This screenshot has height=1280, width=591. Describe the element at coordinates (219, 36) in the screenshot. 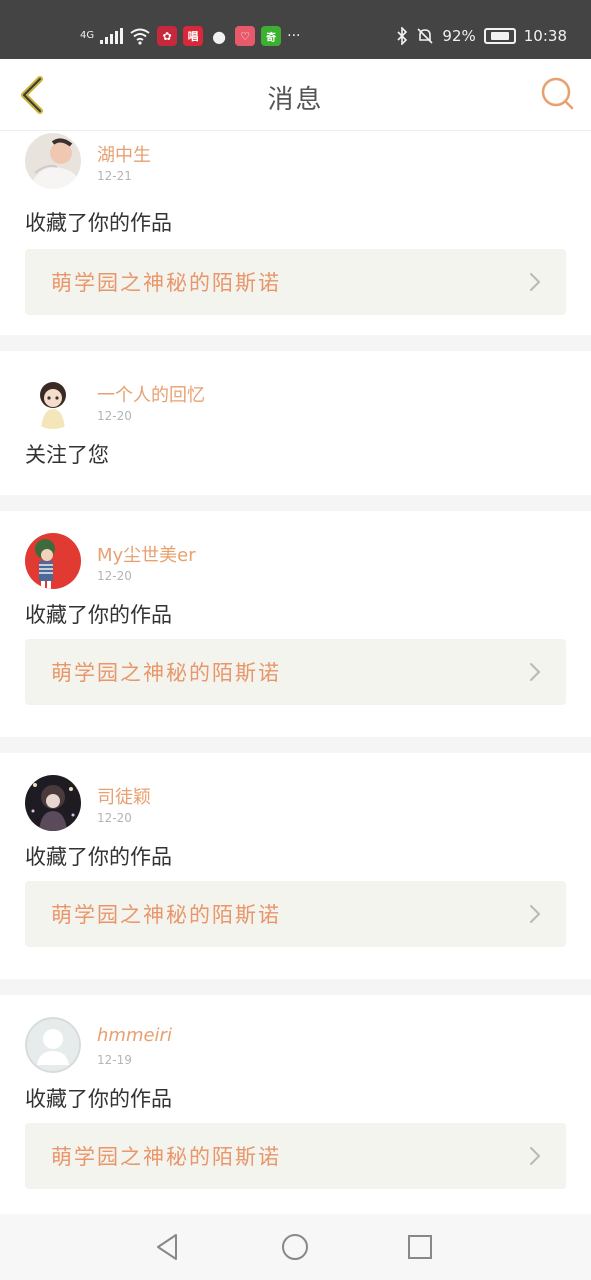

I see `wechat-icon: ●` at that location.